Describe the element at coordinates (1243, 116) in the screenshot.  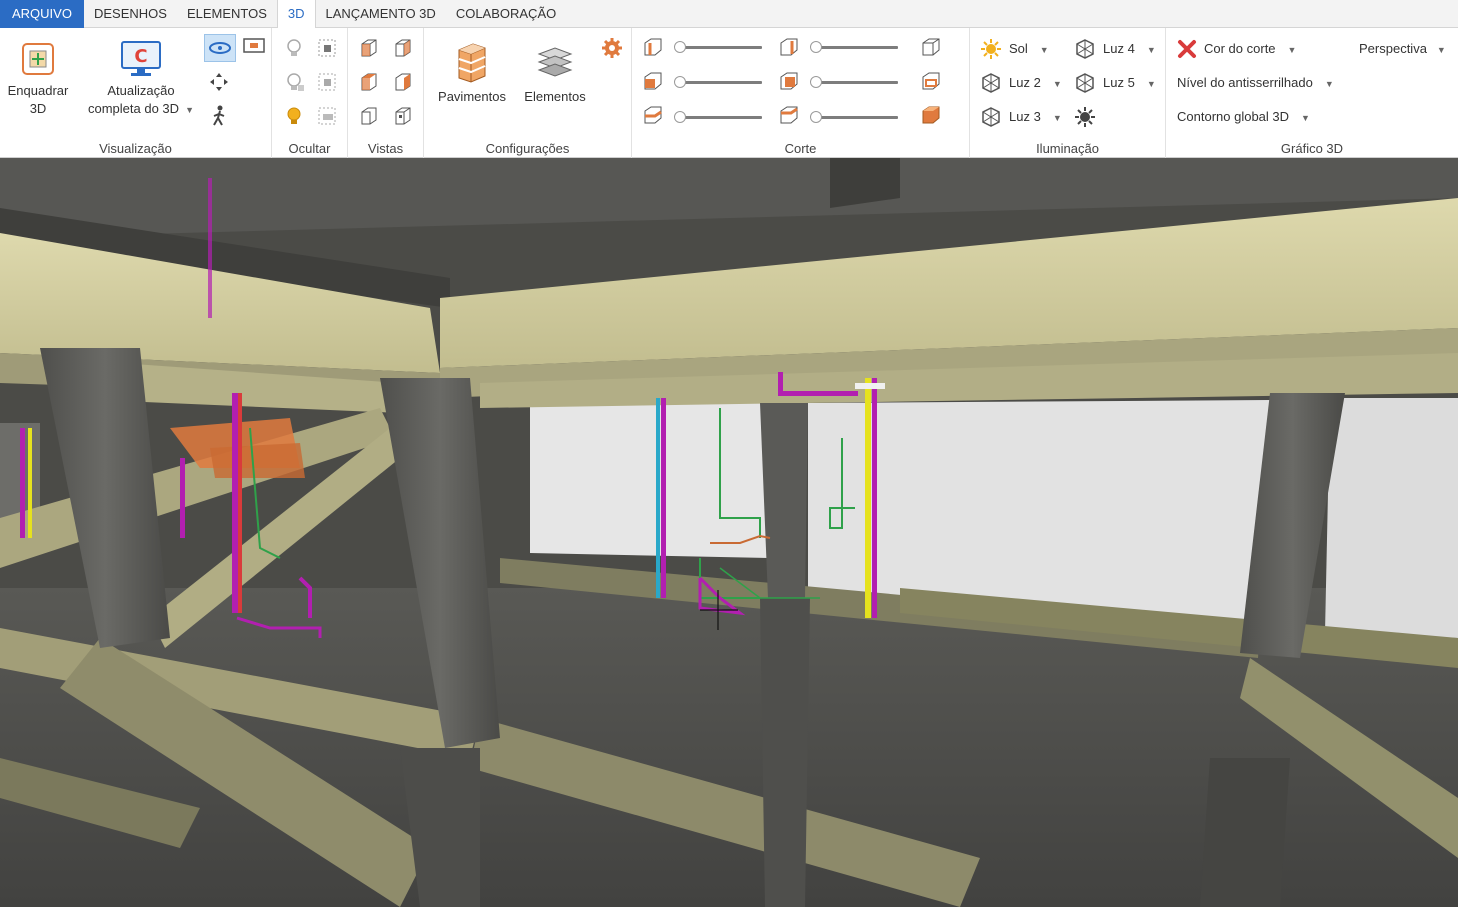
I see `contorno-global-dropdown: Contorno global 3D ▼` at that location.